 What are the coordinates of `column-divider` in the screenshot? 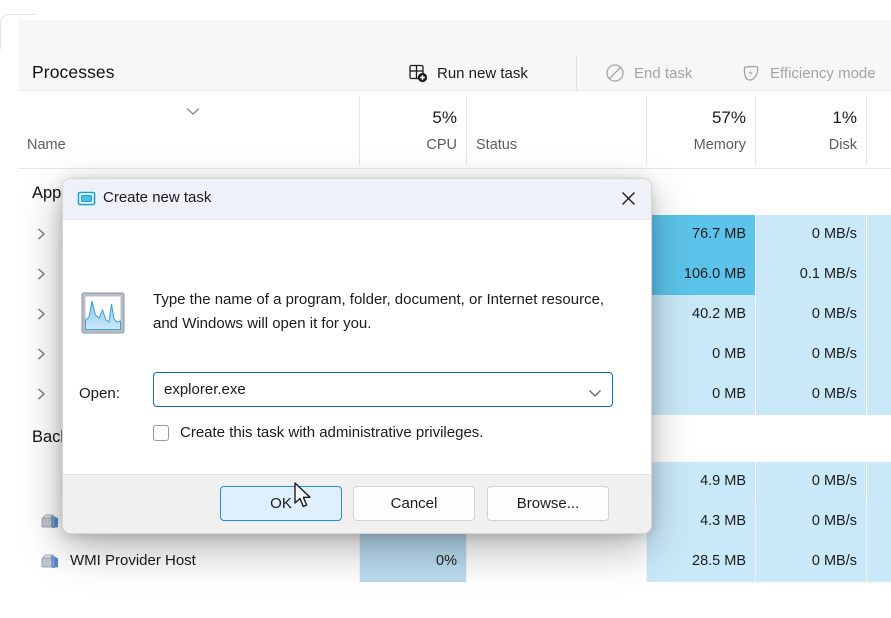 It's located at (866, 130).